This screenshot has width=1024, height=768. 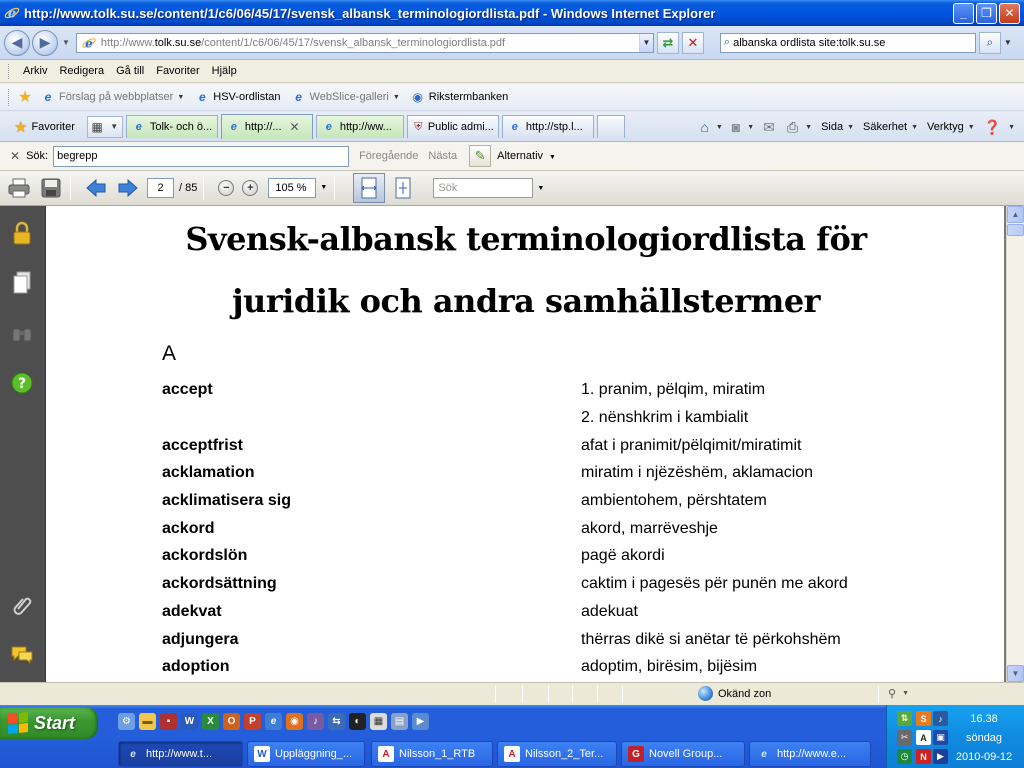 What do you see at coordinates (295, 127) in the screenshot?
I see `close-tab-icon: ✕` at bounding box center [295, 127].